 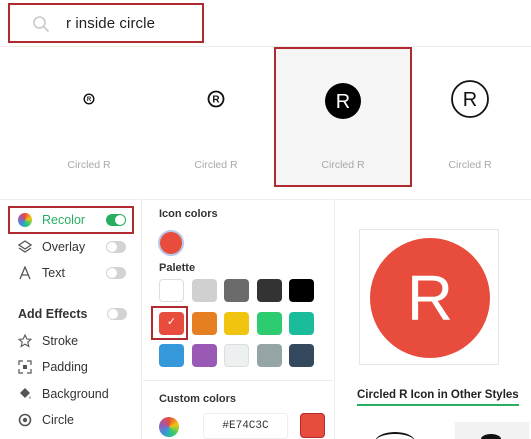 What do you see at coordinates (25, 273) in the screenshot?
I see `text-icon` at bounding box center [25, 273].